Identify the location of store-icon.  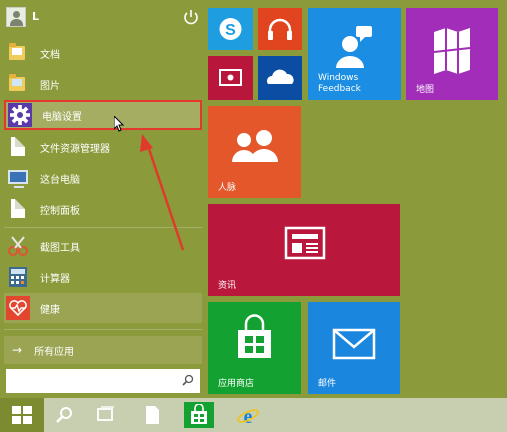
(199, 414).